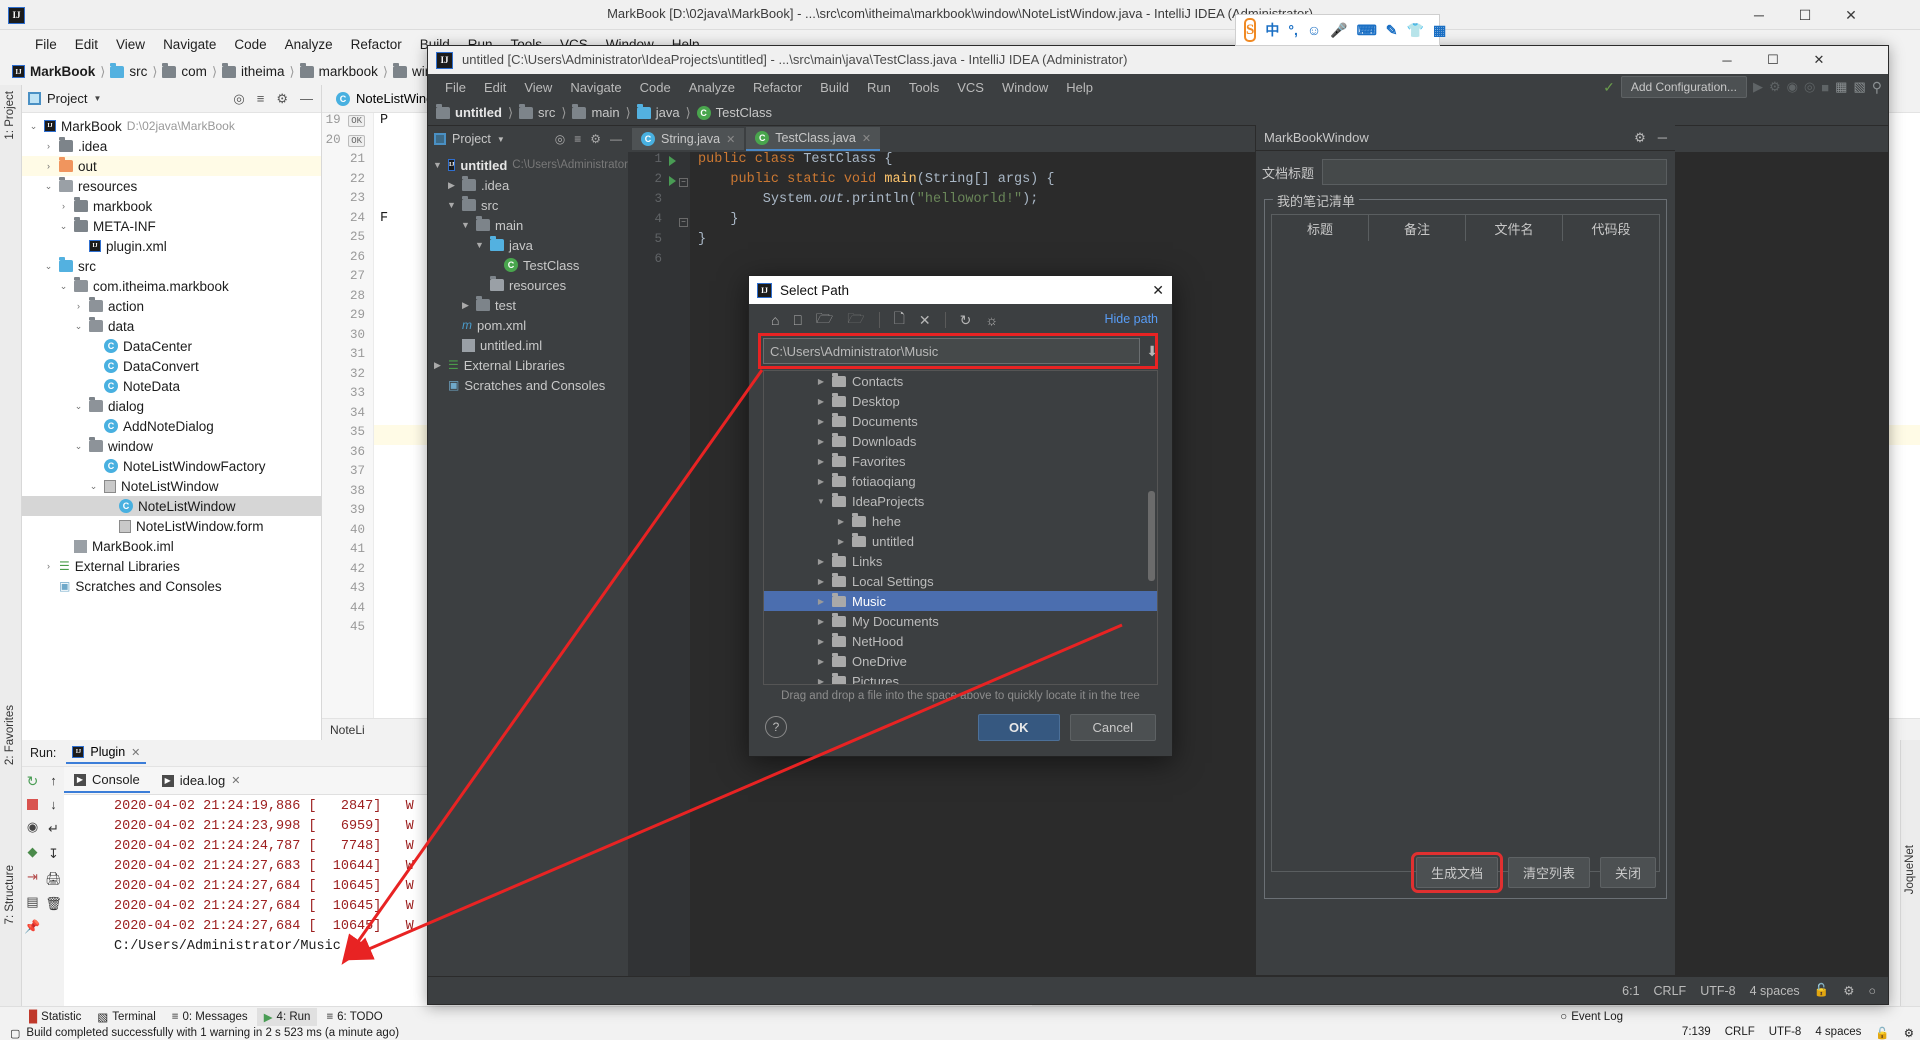 The height and width of the screenshot is (1040, 1920). I want to click on rerun-icon: ↻, so click(33, 781).